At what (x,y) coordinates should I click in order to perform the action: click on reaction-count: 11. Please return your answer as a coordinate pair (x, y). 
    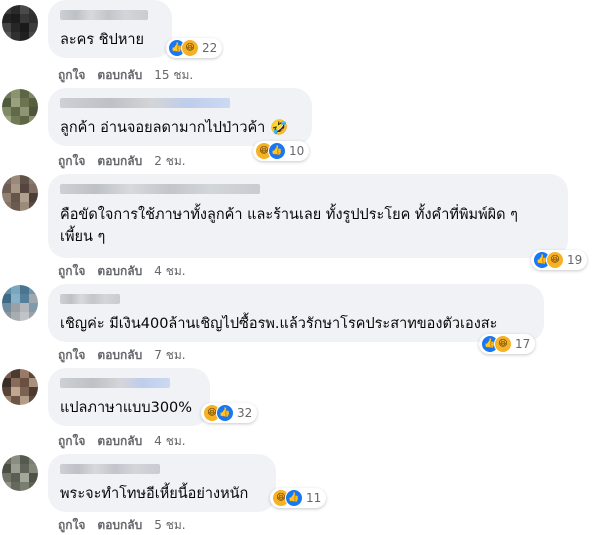
    Looking at the image, I should click on (314, 498).